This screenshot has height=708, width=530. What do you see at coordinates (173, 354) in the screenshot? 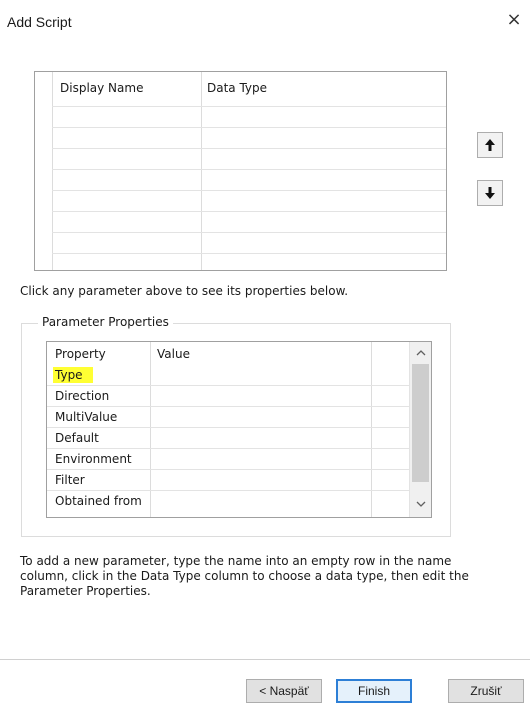
I see `column-header-value: Value` at bounding box center [173, 354].